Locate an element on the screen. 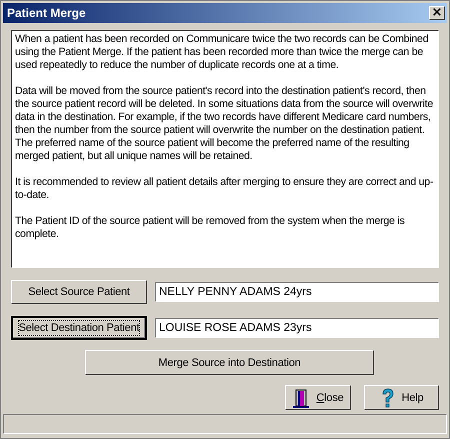 The width and height of the screenshot is (450, 439). select-patient-button: Select Source Patient is located at coordinates (79, 292).